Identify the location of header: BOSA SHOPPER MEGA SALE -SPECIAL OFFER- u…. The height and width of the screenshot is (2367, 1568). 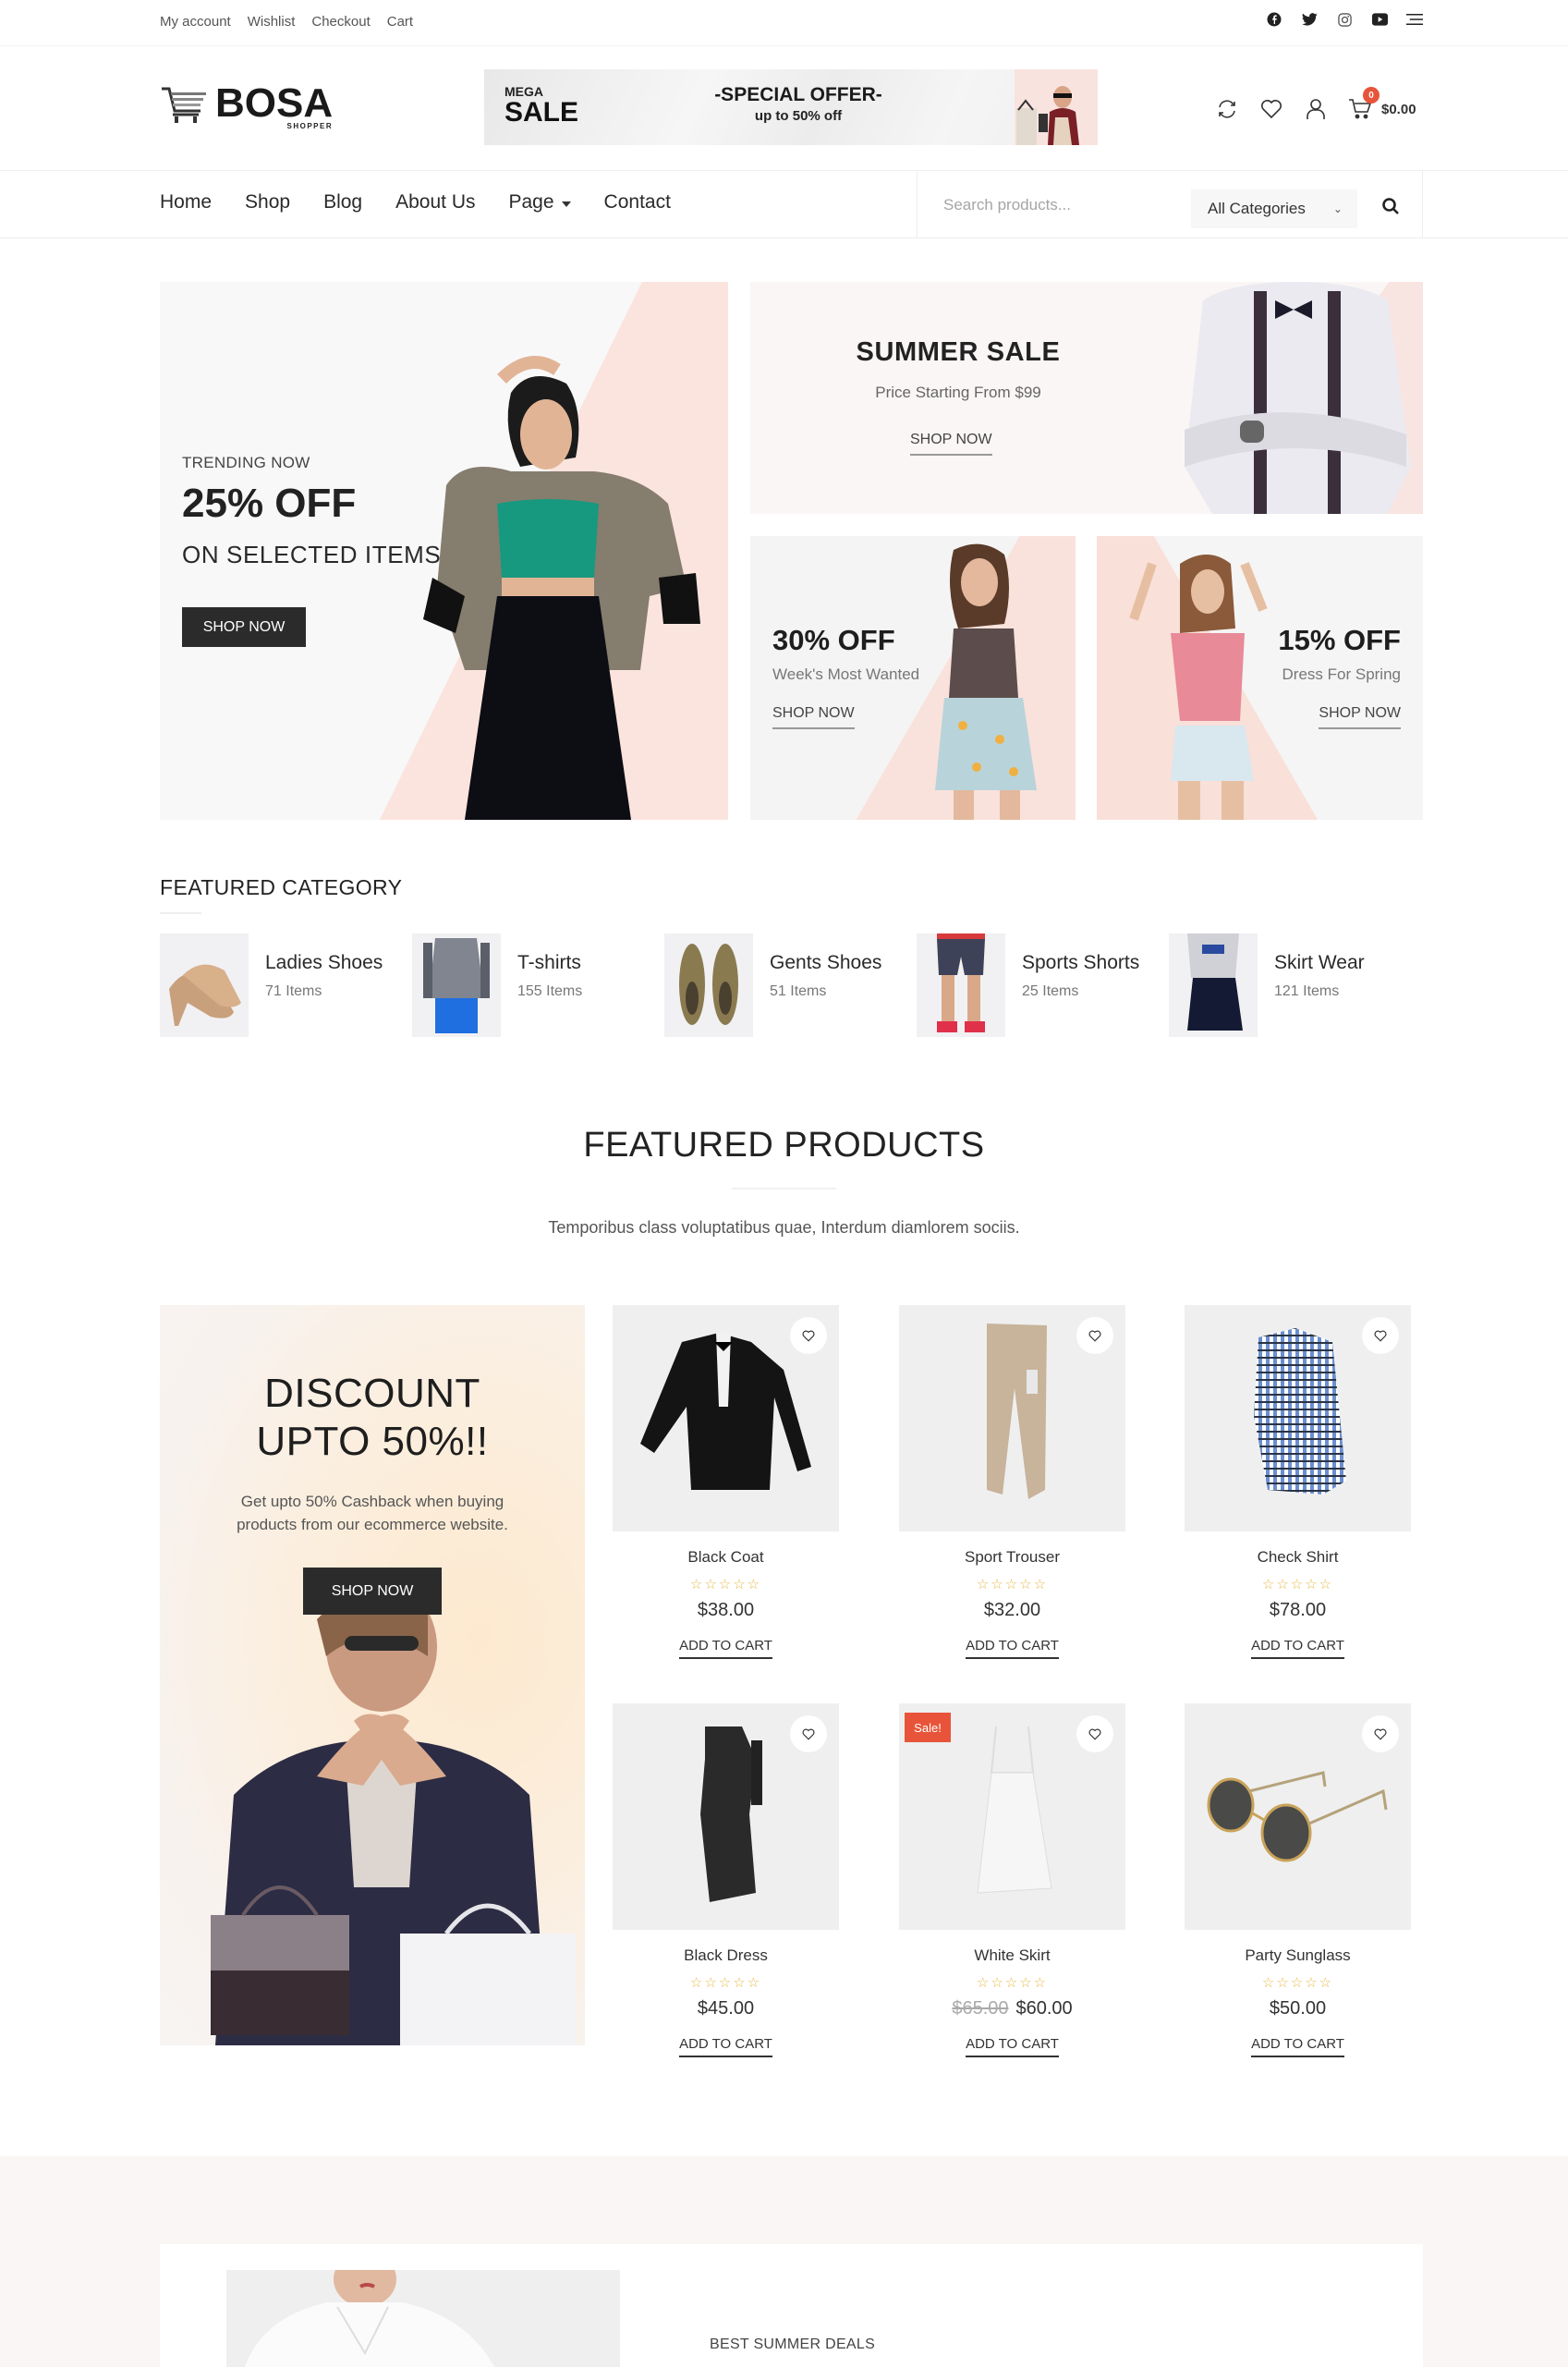
(784, 109).